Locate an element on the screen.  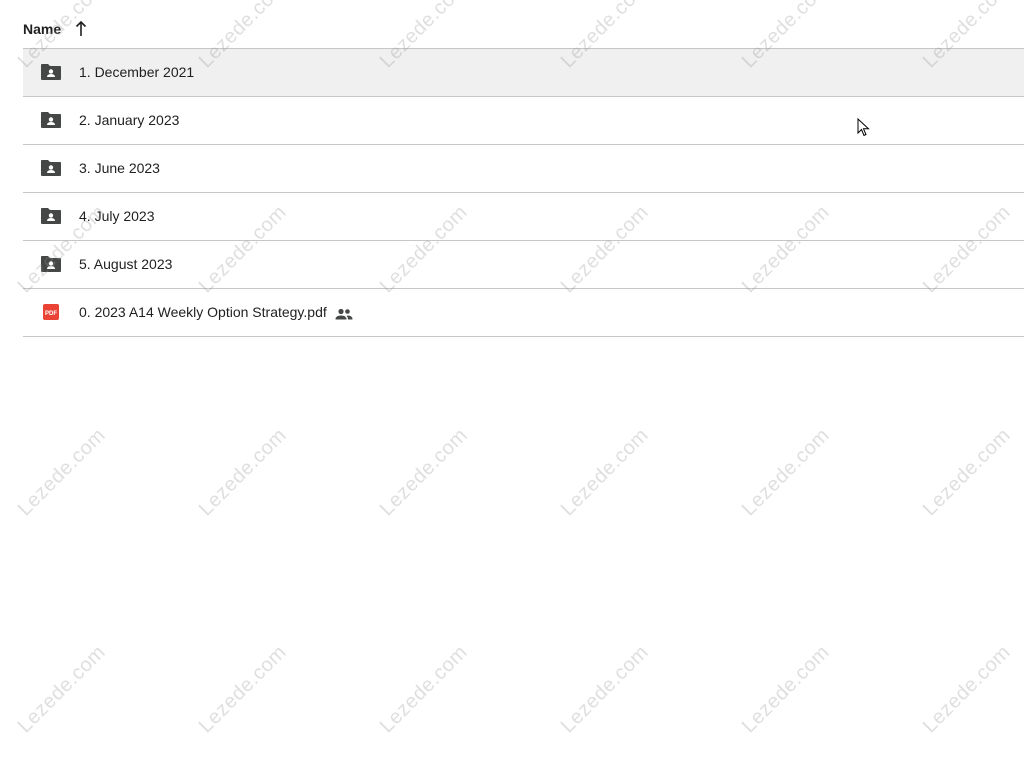
item-name: 4. July 2023 is located at coordinates (117, 216).